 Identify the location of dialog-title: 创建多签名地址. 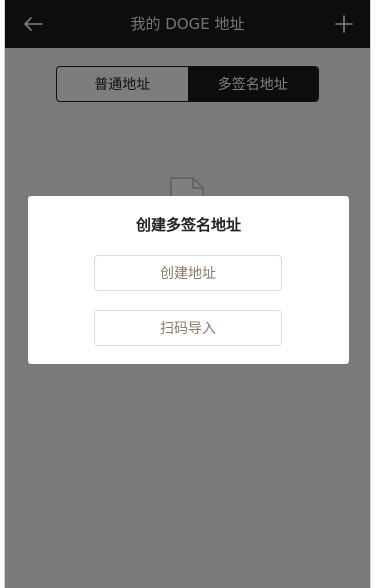
(188, 225).